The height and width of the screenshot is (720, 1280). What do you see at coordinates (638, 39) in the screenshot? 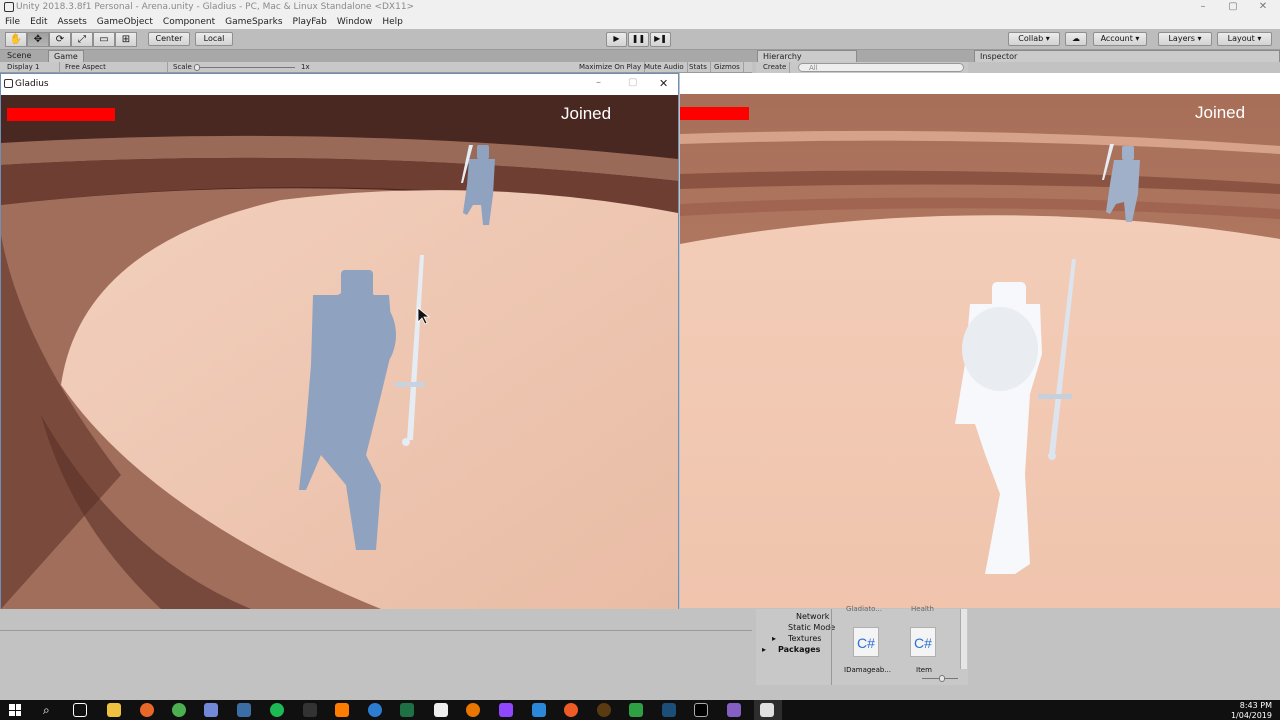
I see `pause-button: ❚❚` at bounding box center [638, 39].